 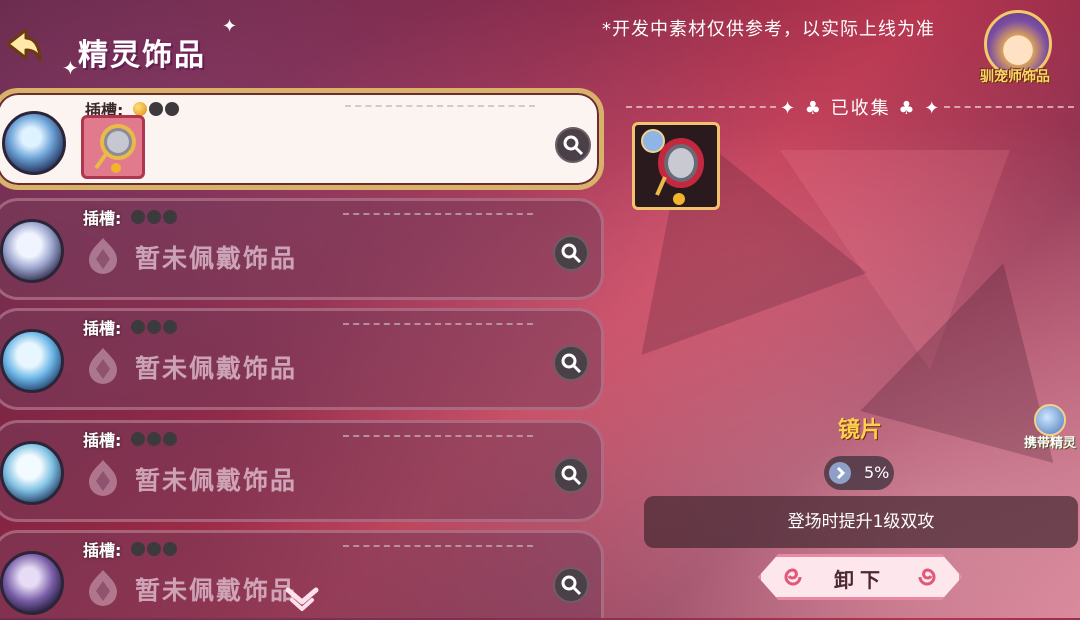 I want to click on unequip-label: 卸下, so click(x=860, y=580).